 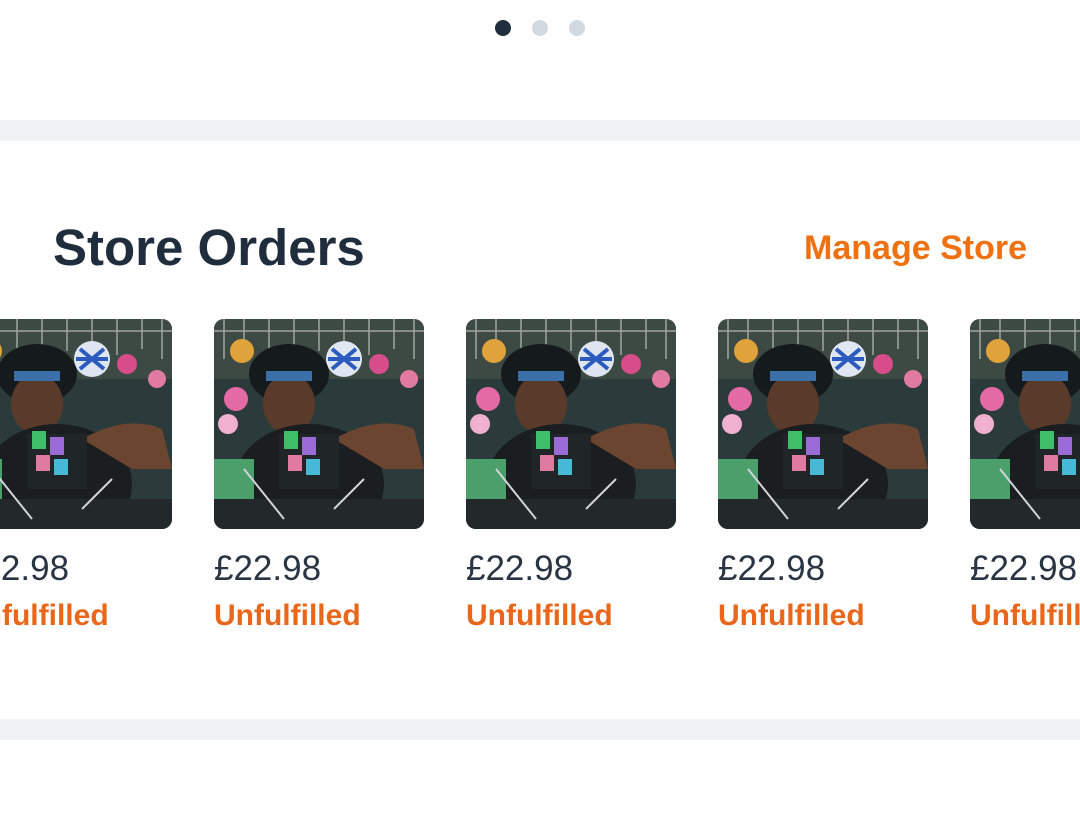 What do you see at coordinates (209, 247) in the screenshot?
I see `section-title: Store Orders` at bounding box center [209, 247].